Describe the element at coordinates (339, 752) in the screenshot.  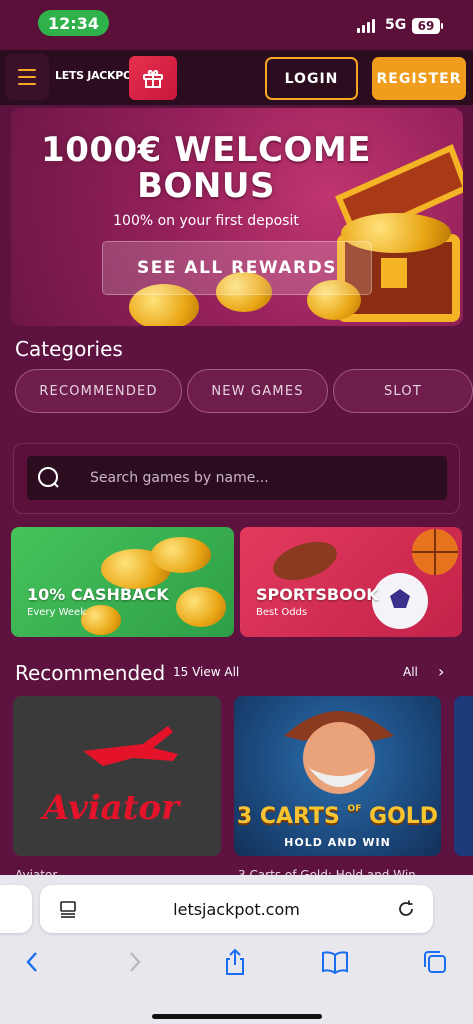
I see `gnome-character-illustration` at that location.